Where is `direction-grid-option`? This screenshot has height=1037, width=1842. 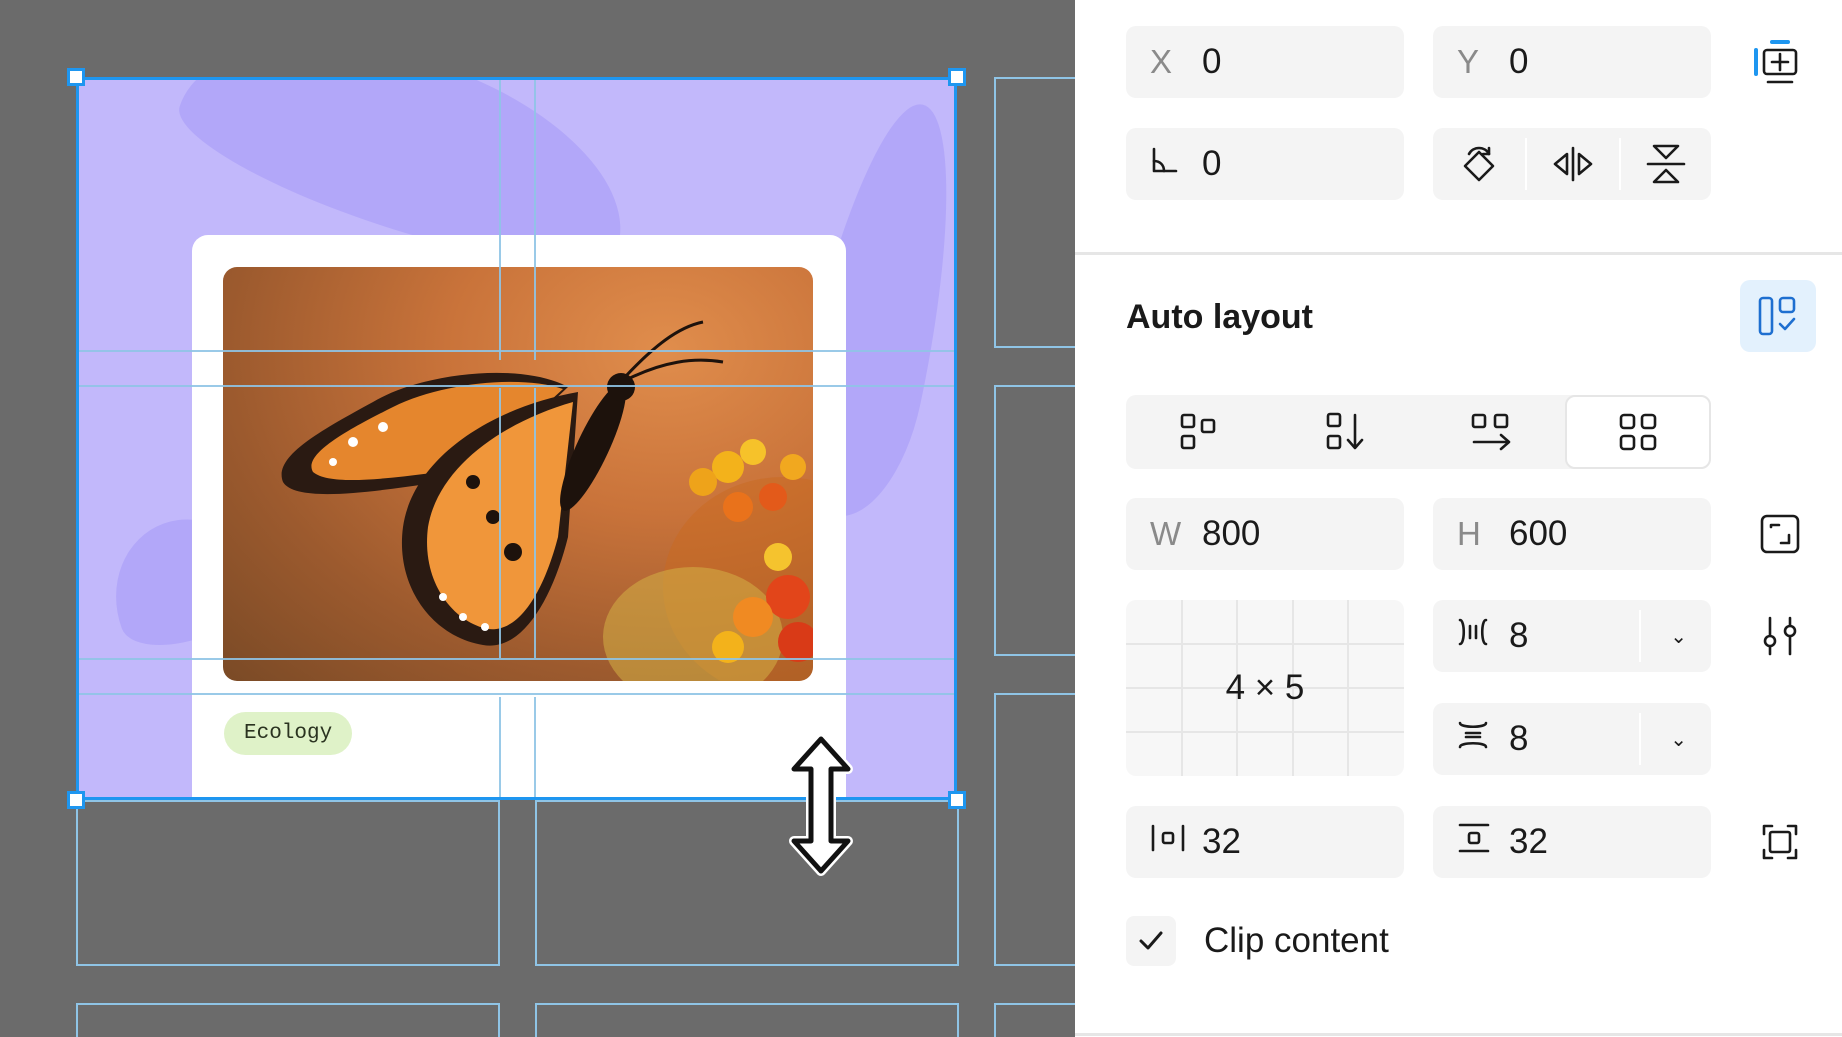 direction-grid-option is located at coordinates (1638, 432).